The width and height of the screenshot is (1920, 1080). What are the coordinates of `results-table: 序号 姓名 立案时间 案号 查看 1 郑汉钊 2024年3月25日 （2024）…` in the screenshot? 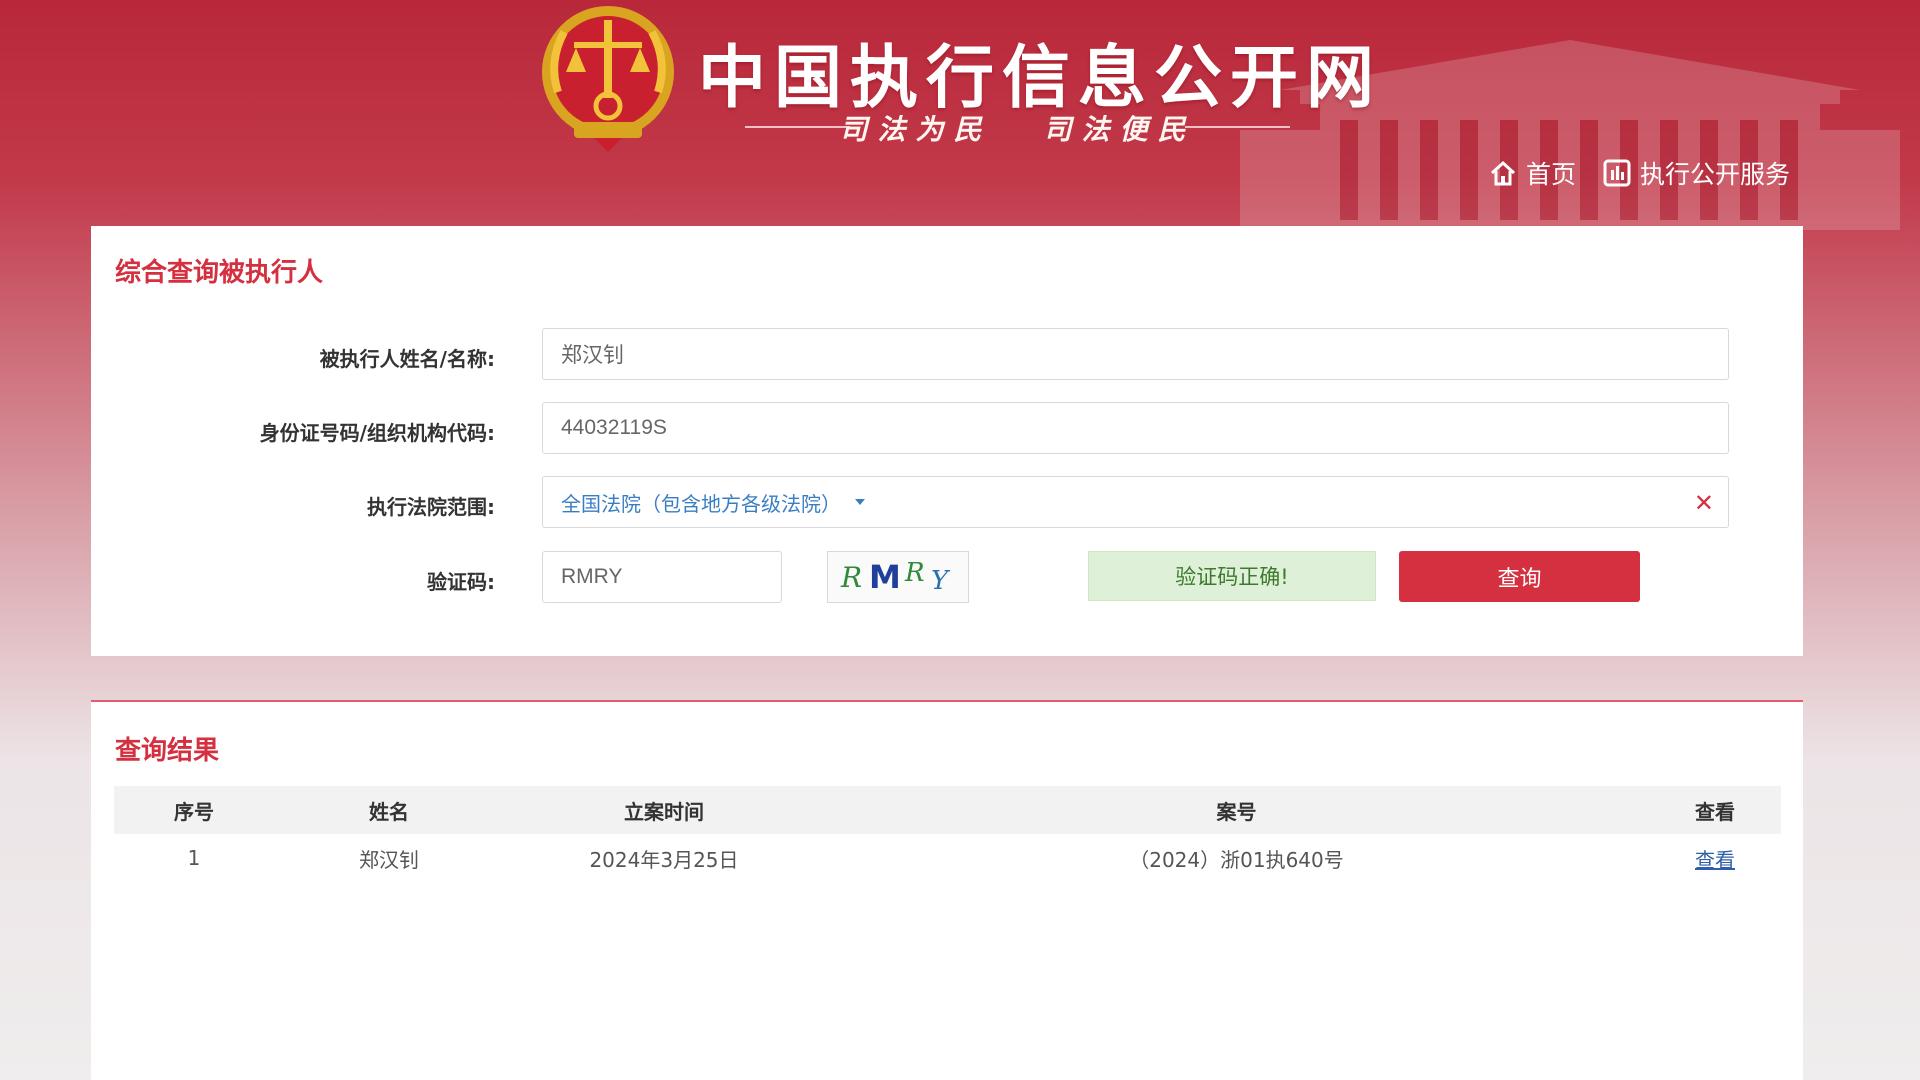 It's located at (947, 834).